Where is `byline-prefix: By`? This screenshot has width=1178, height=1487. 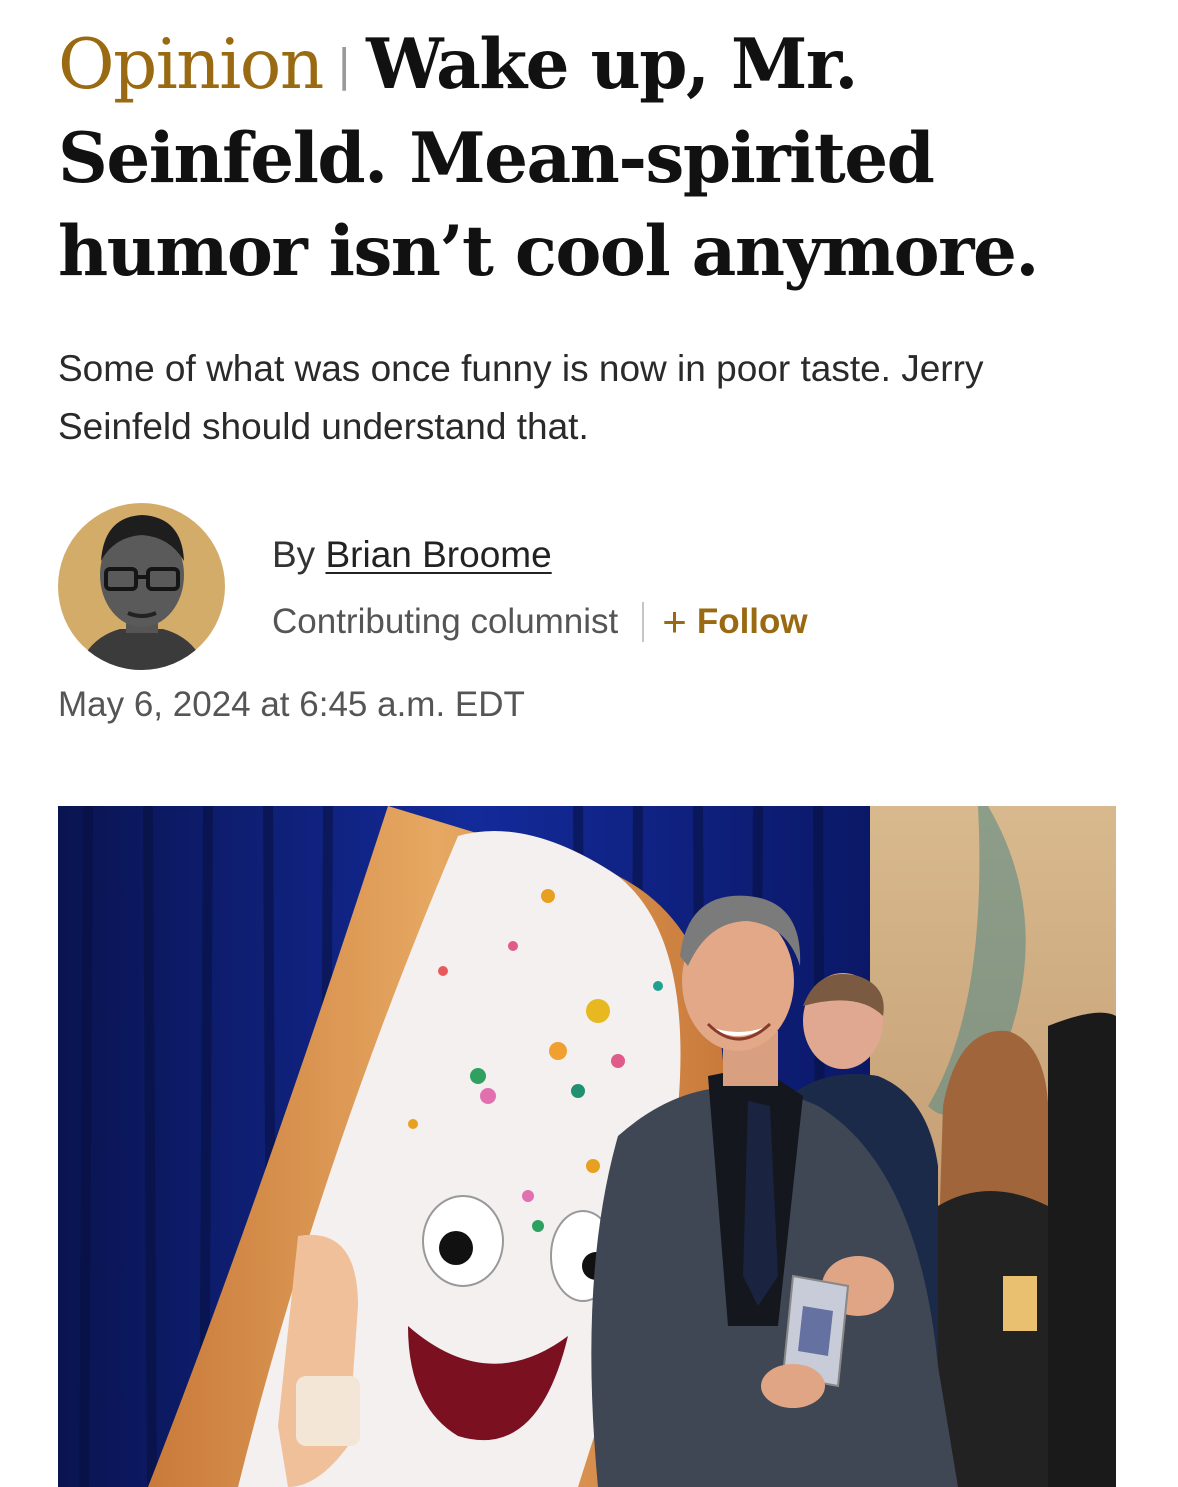 byline-prefix: By is located at coordinates (294, 554).